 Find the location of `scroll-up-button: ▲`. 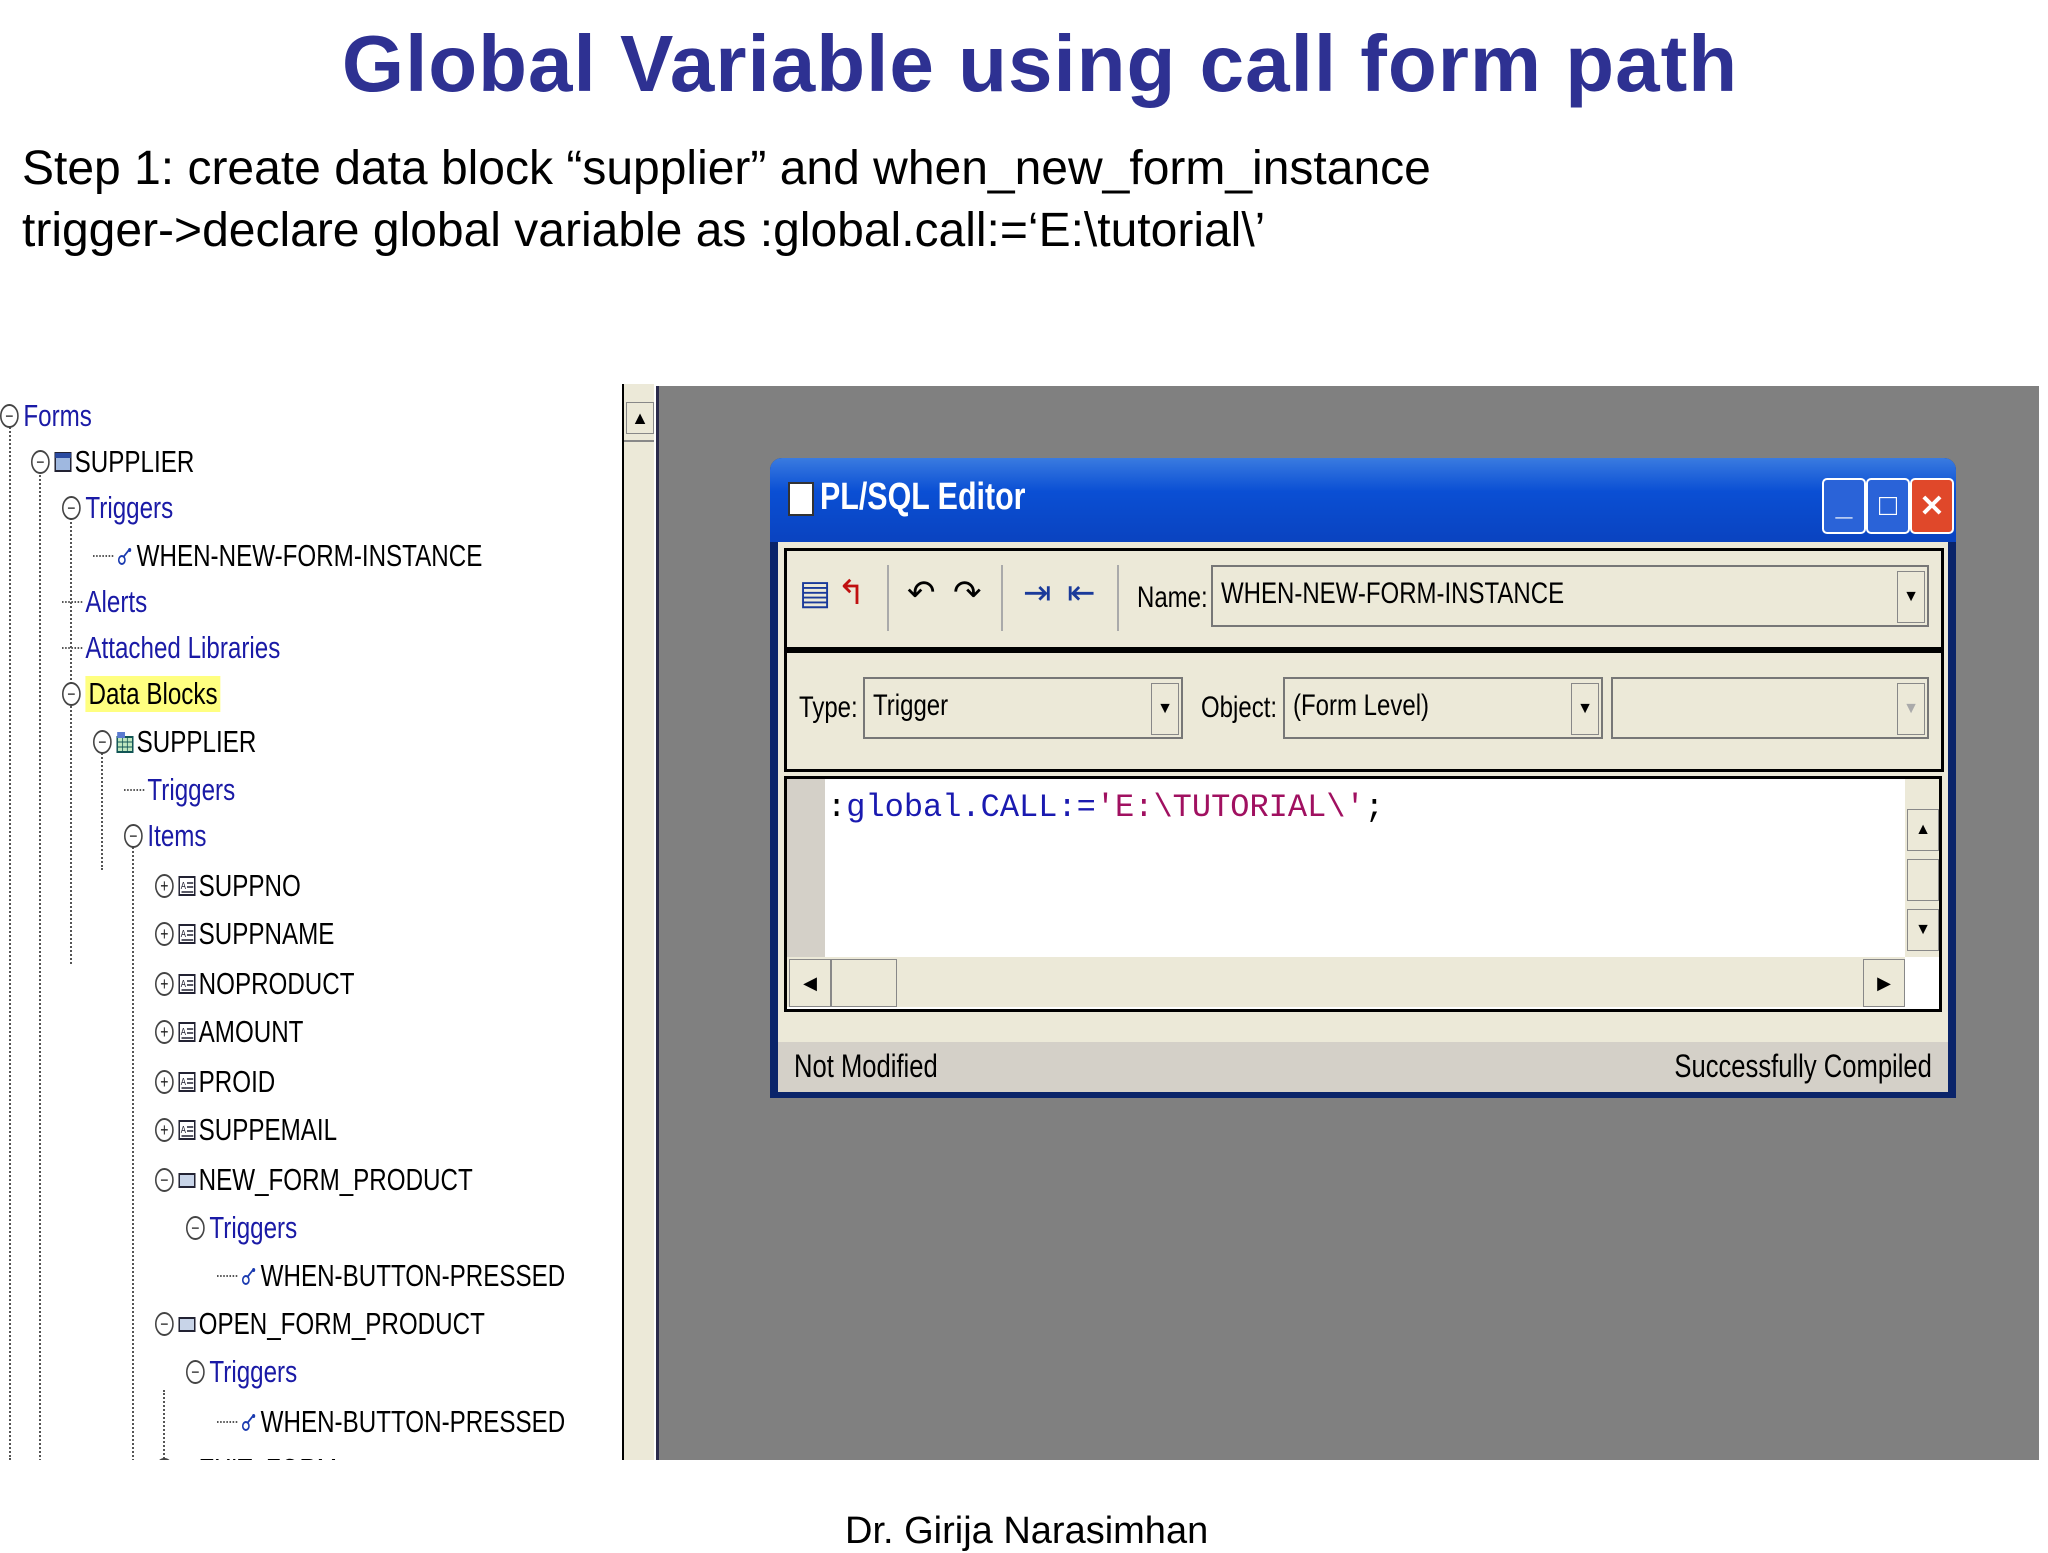

scroll-up-button: ▲ is located at coordinates (640, 418).